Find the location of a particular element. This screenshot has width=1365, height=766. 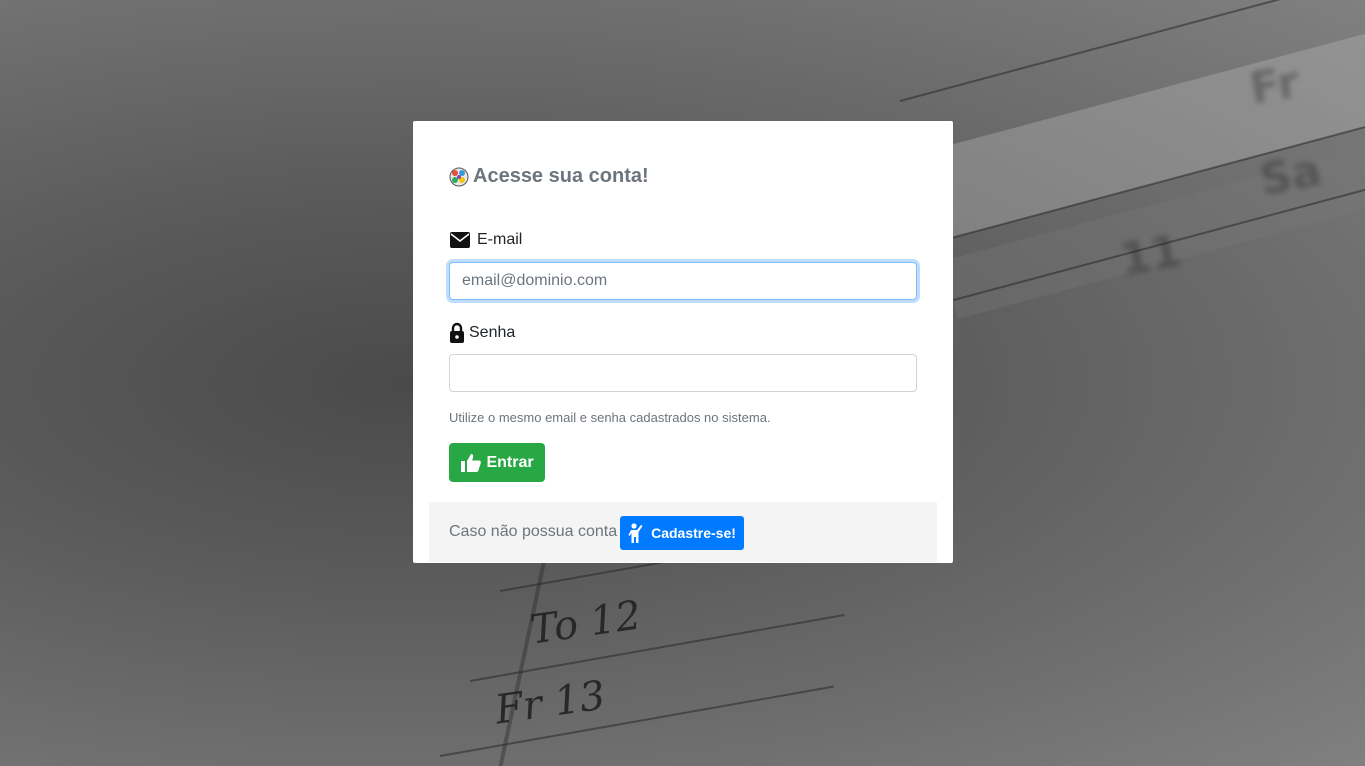

bg-blur-text: Fr is located at coordinates (1274, 85).